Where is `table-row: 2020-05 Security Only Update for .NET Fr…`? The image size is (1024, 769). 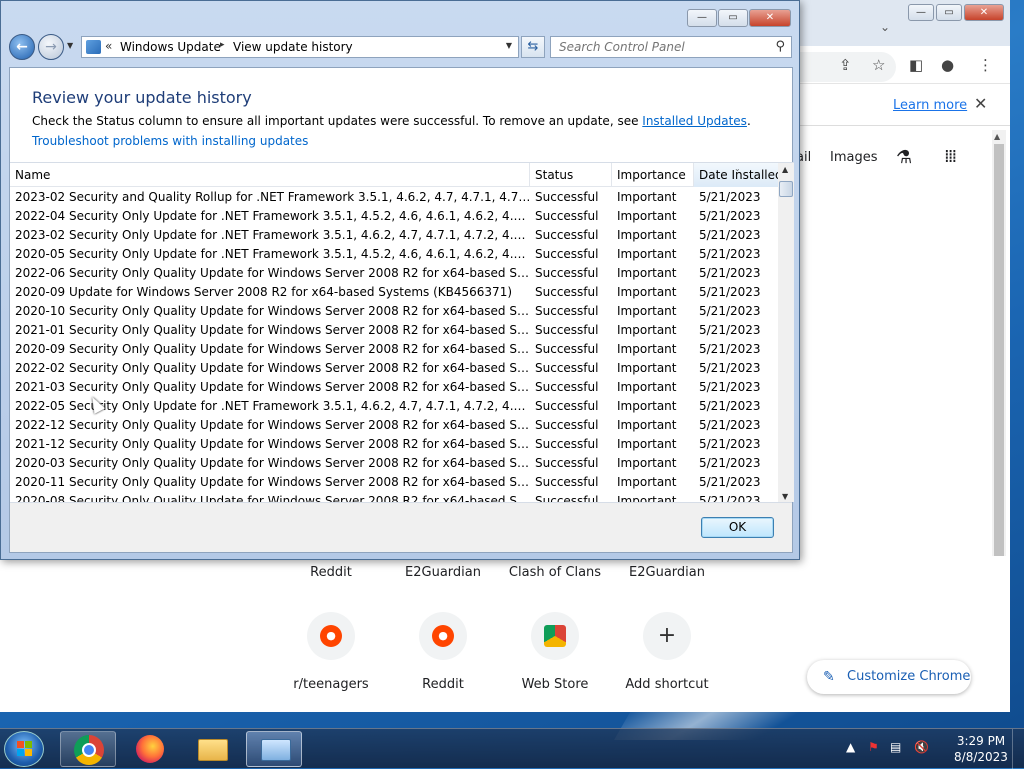 table-row: 2020-05 Security Only Update for .NET Fr… is located at coordinates (395, 254).